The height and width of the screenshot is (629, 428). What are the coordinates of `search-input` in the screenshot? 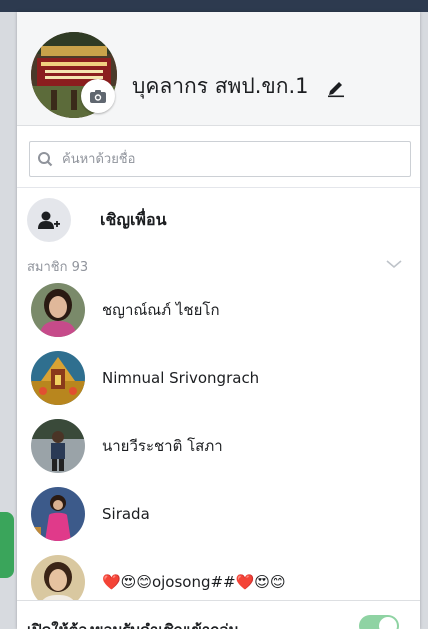 It's located at (235, 159).